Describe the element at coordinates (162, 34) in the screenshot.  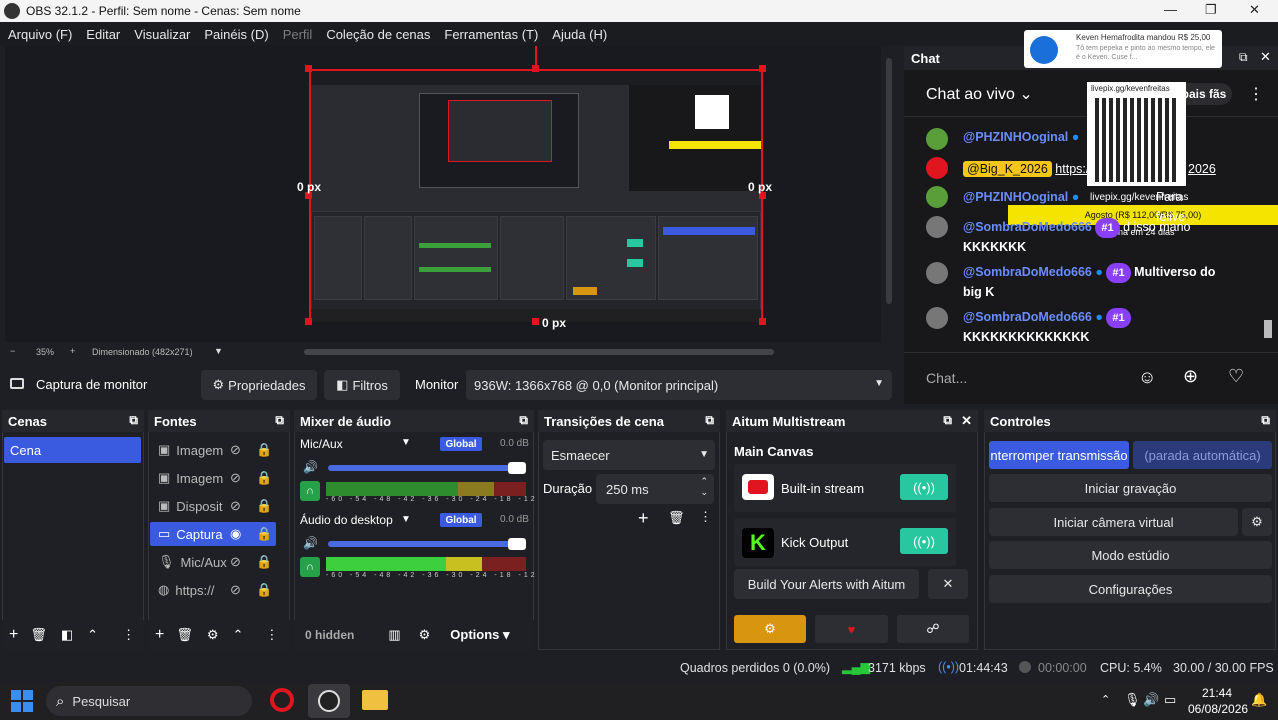
I see `menu-view: Visualizar` at that location.